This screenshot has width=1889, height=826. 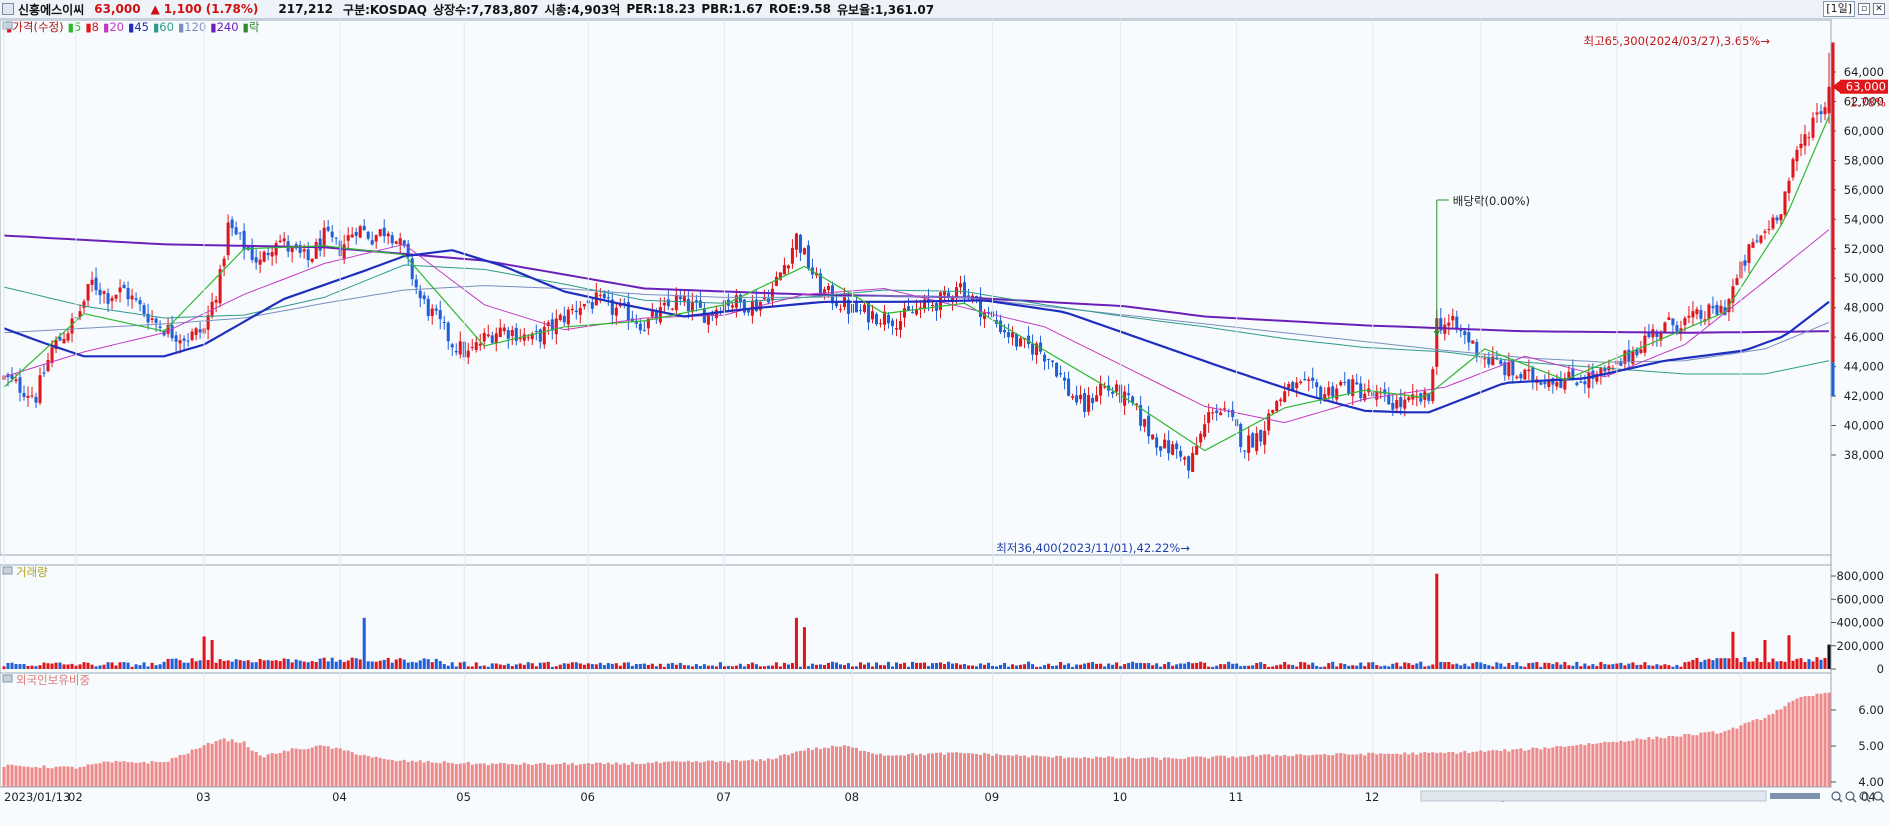 I want to click on period-selector: [1일], so click(x=1839, y=9).